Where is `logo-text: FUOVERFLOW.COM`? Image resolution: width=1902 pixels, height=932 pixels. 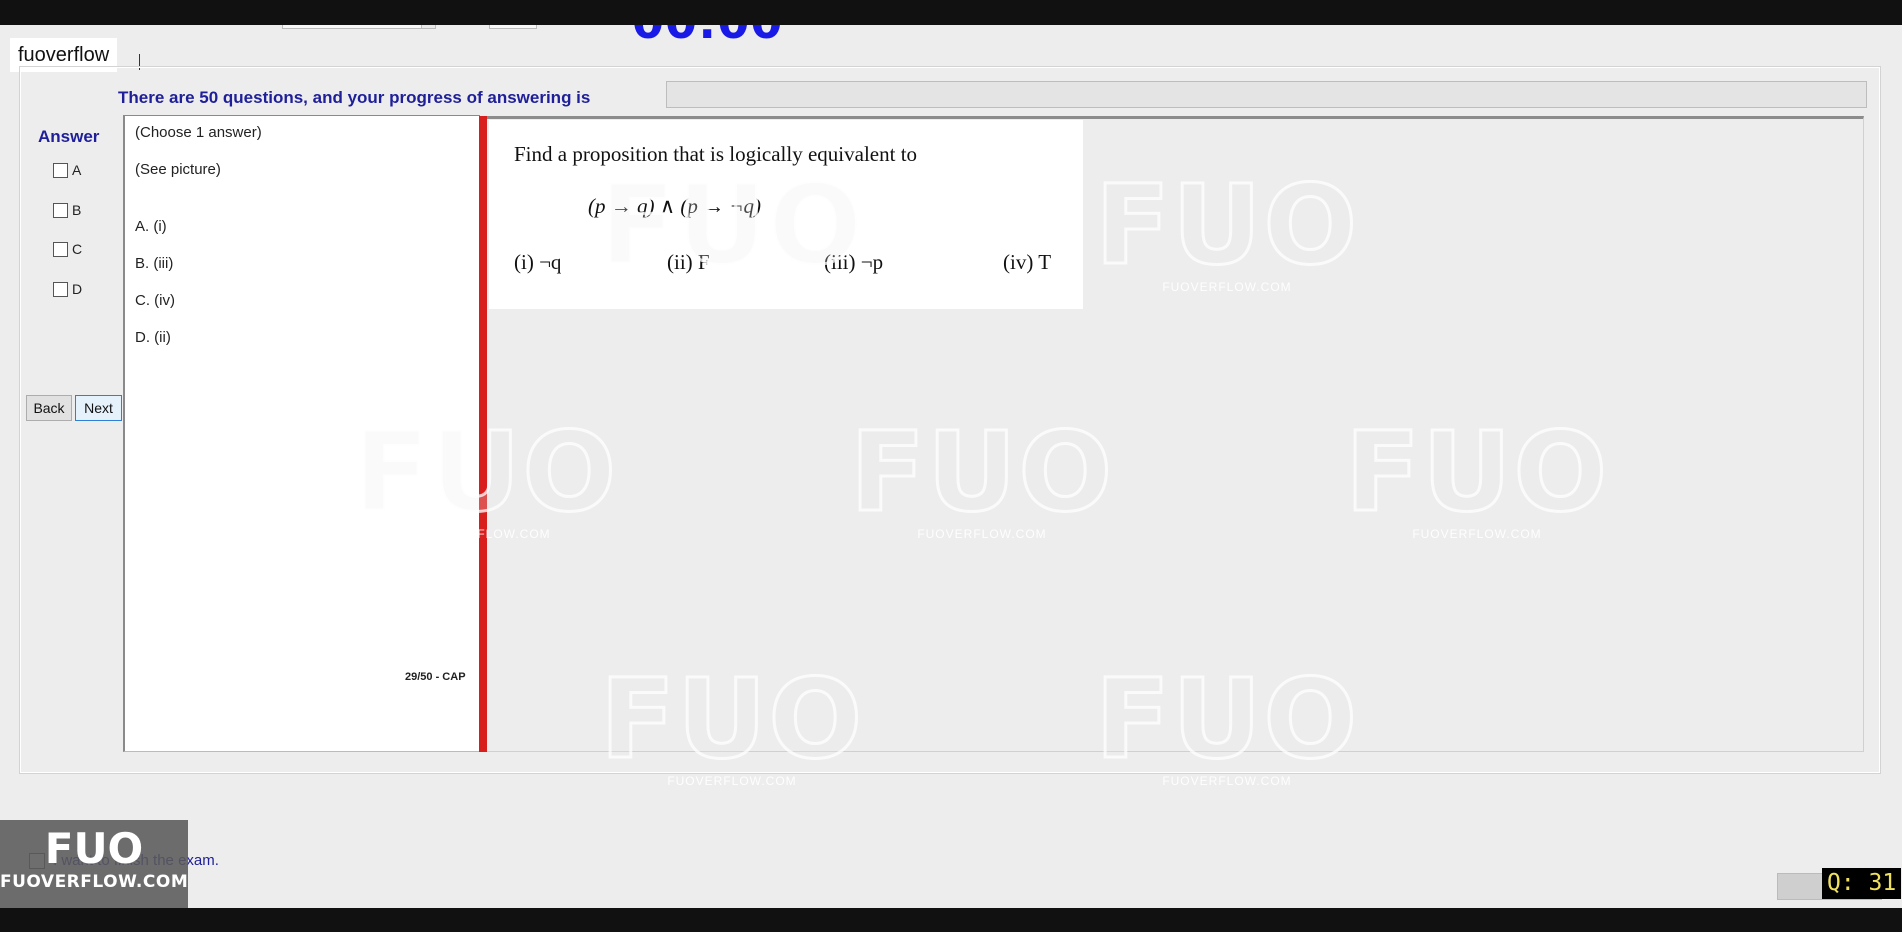 logo-text: FUOVERFLOW.COM is located at coordinates (94, 882).